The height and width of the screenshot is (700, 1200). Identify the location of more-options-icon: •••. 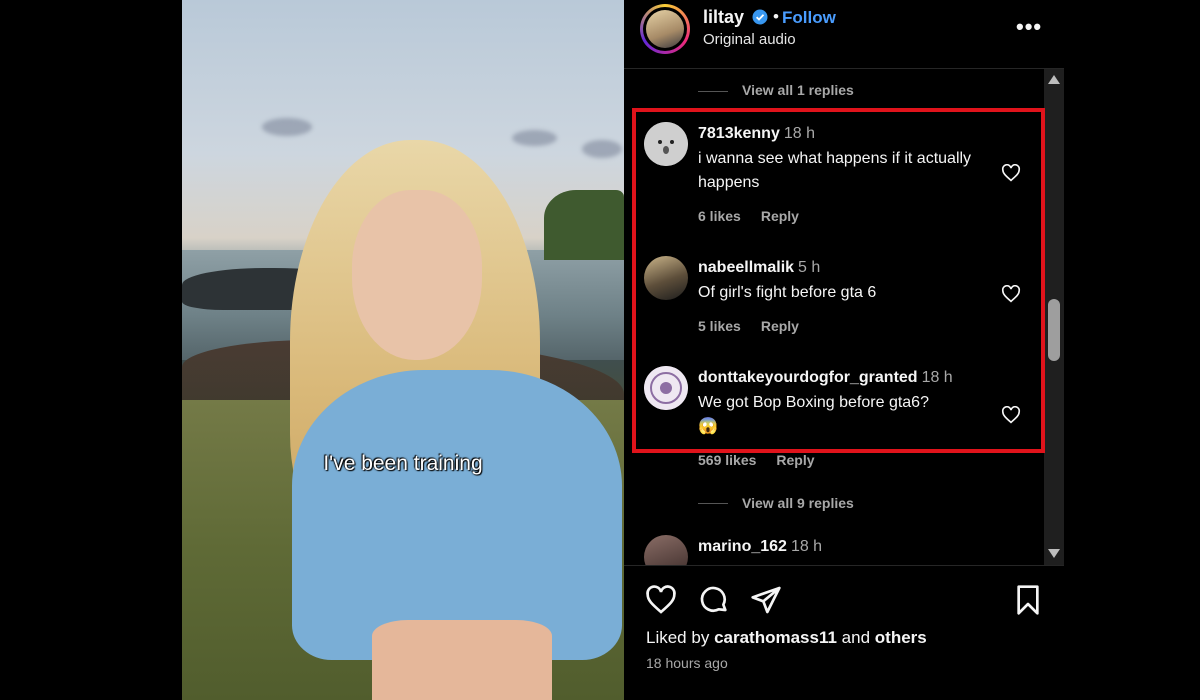
(1029, 27).